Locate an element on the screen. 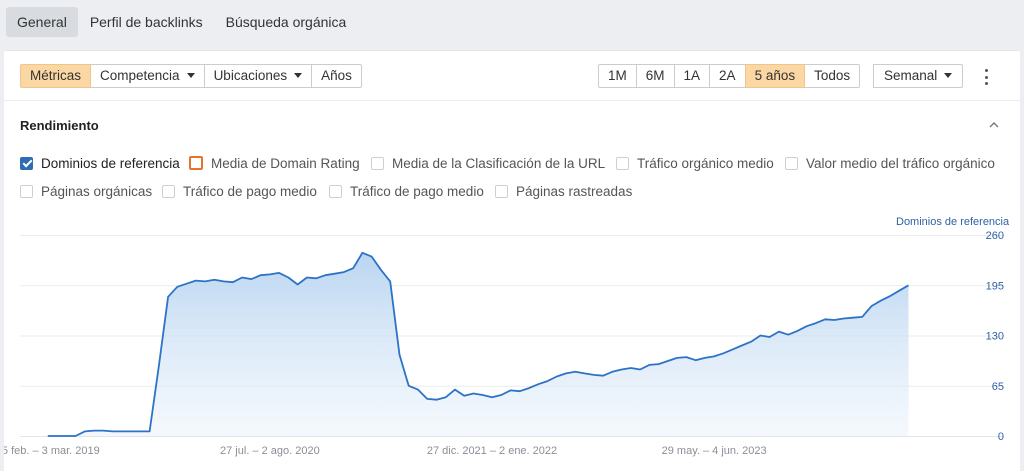 Image resolution: width=1024 pixels, height=471 pixels. more-options-icon is located at coordinates (986, 77).